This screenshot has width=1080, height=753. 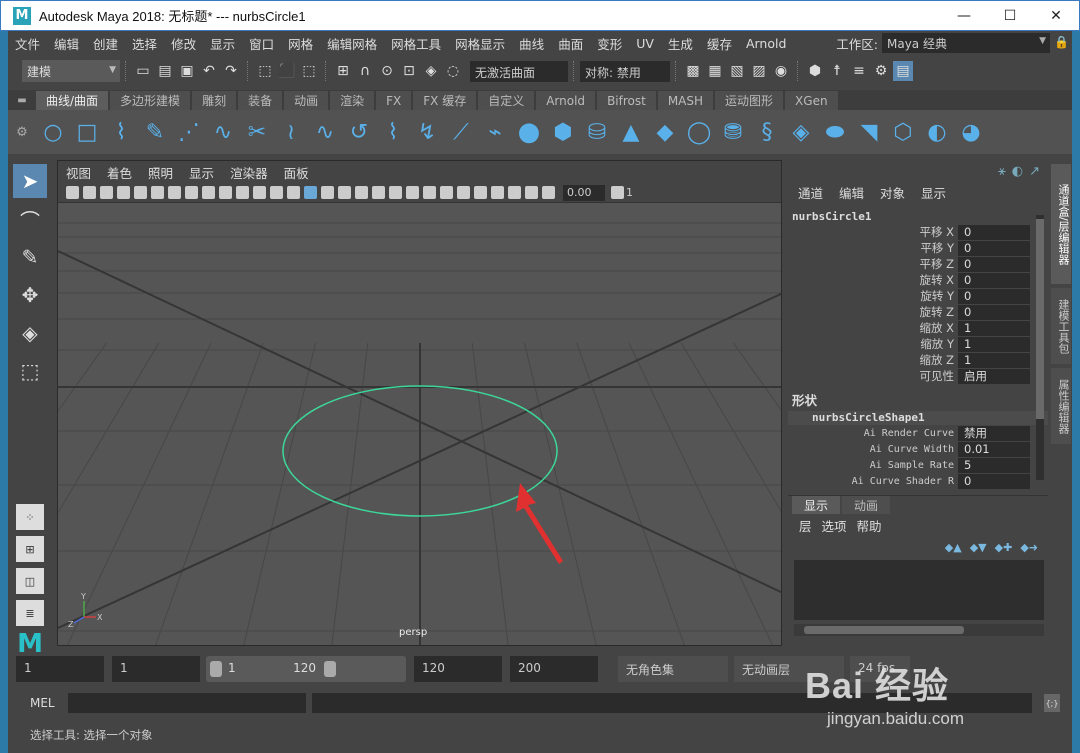 What do you see at coordinates (584, 192) in the screenshot?
I see `exposure-field: 0.00` at bounding box center [584, 192].